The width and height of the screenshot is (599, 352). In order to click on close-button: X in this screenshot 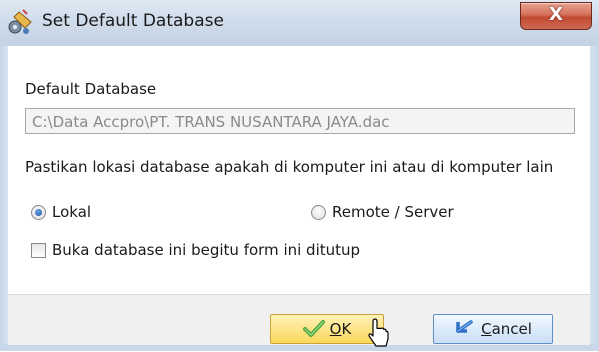, I will do `click(556, 16)`.